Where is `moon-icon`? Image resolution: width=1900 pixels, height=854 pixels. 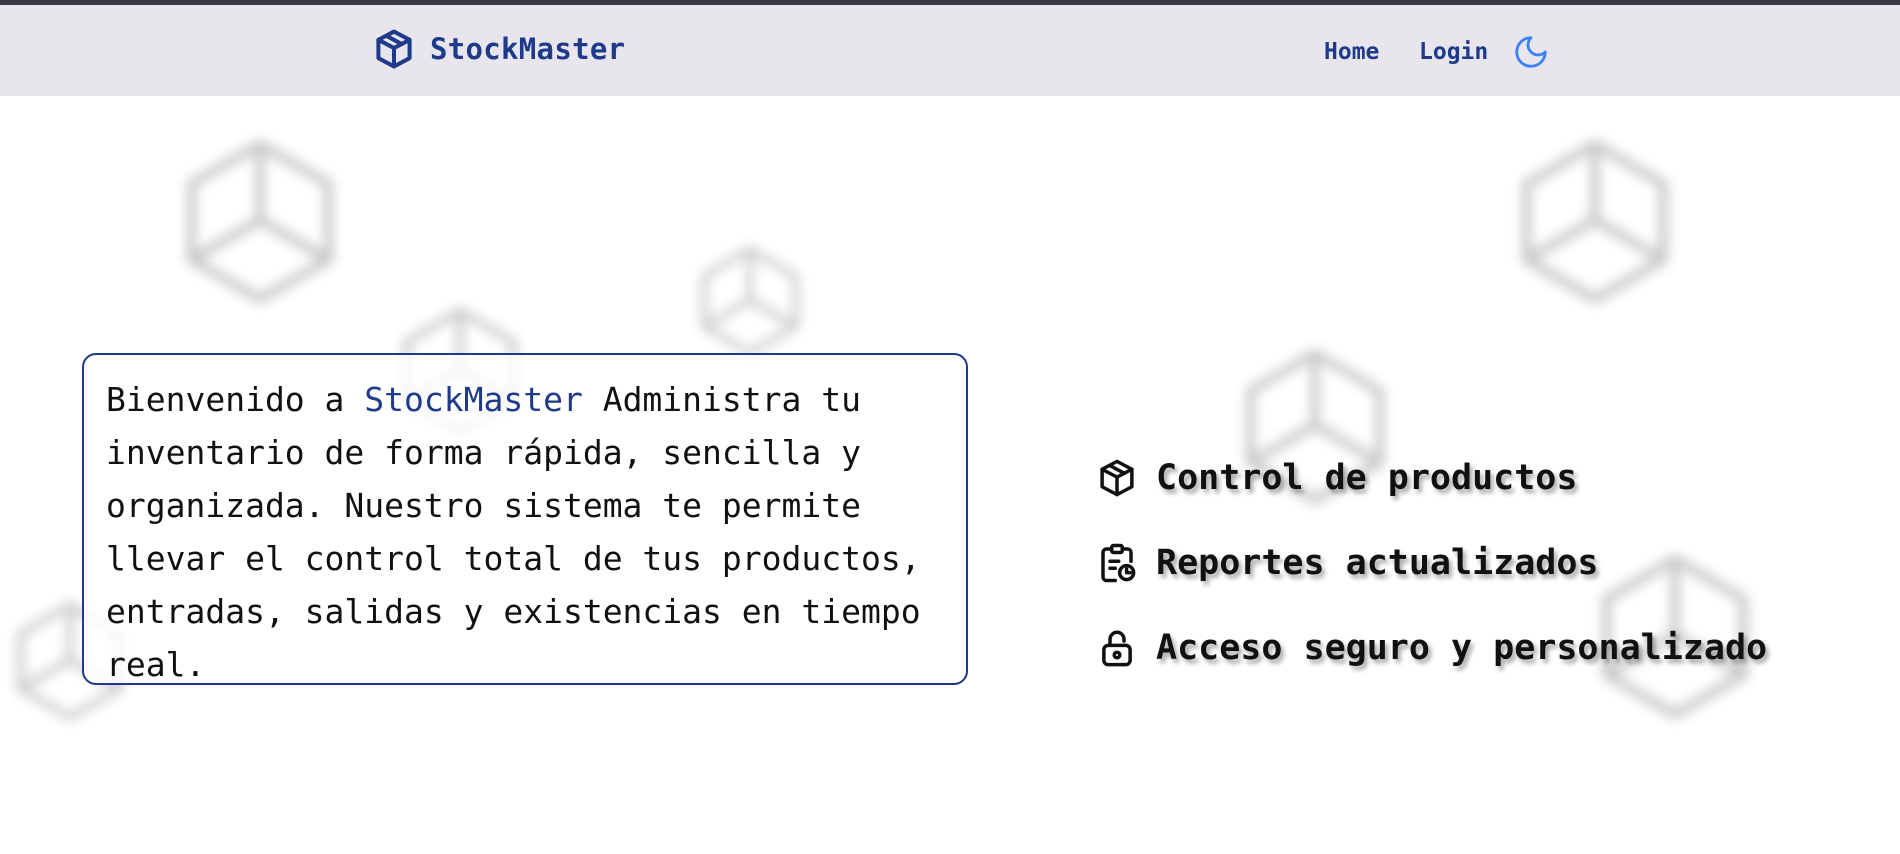
moon-icon is located at coordinates (1531, 52).